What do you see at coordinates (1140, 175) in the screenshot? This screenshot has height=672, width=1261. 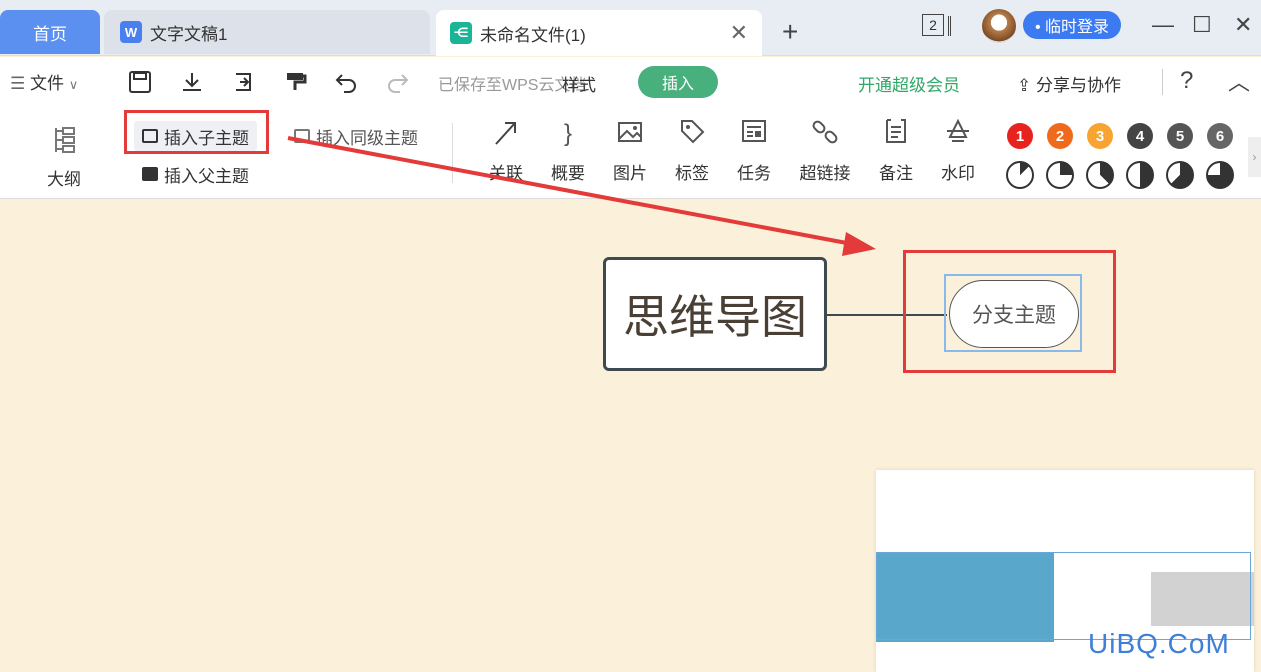 I see `progress-4-icon` at bounding box center [1140, 175].